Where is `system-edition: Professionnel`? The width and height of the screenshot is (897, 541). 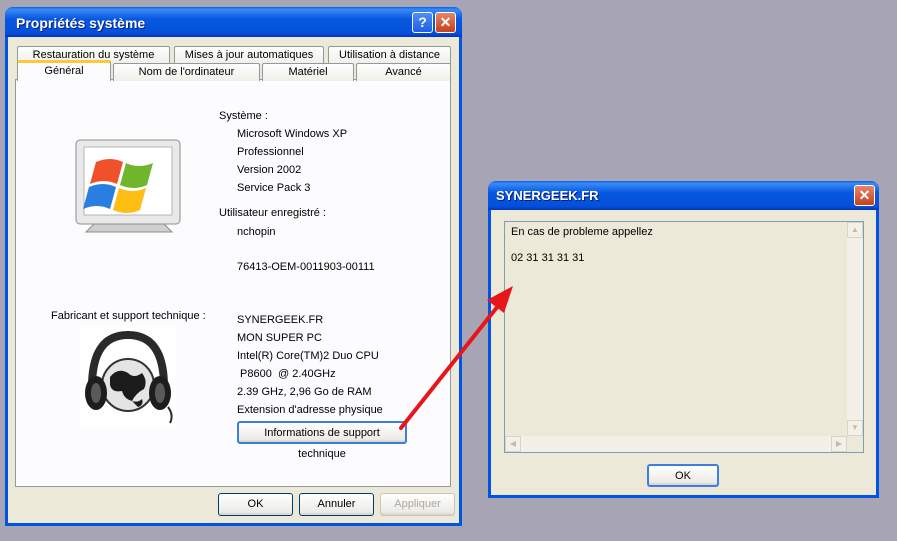 system-edition: Professionnel is located at coordinates (270, 152).